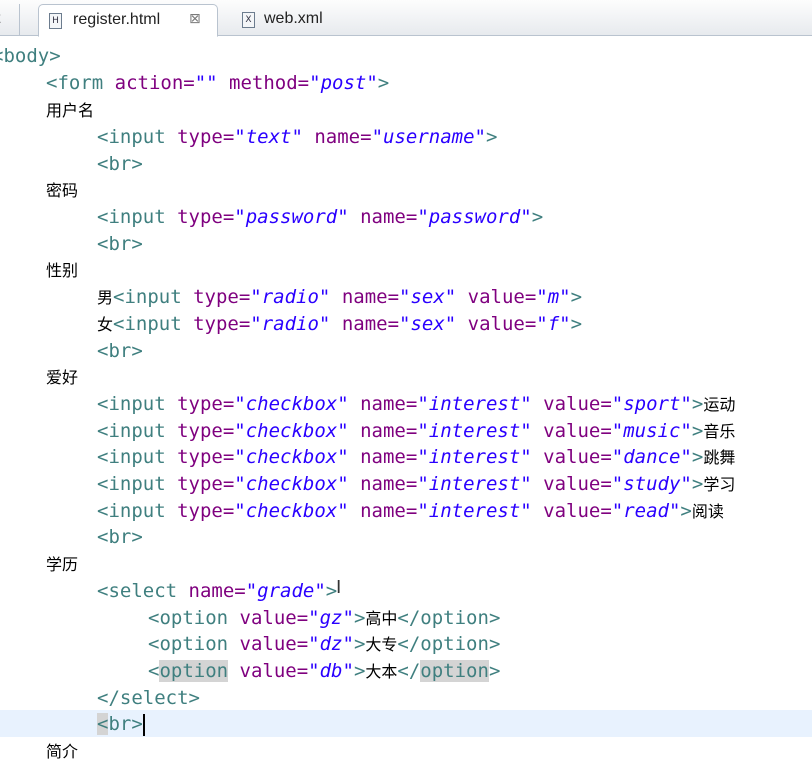  Describe the element at coordinates (324, 618) in the screenshot. I see `code-line: <option value="gz">高中</option>` at that location.